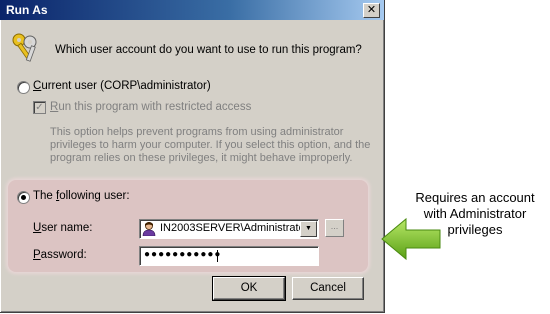 Image resolution: width=550 pixels, height=314 pixels. I want to click on password-value: ●●●●●●●●●●●, so click(183, 254).